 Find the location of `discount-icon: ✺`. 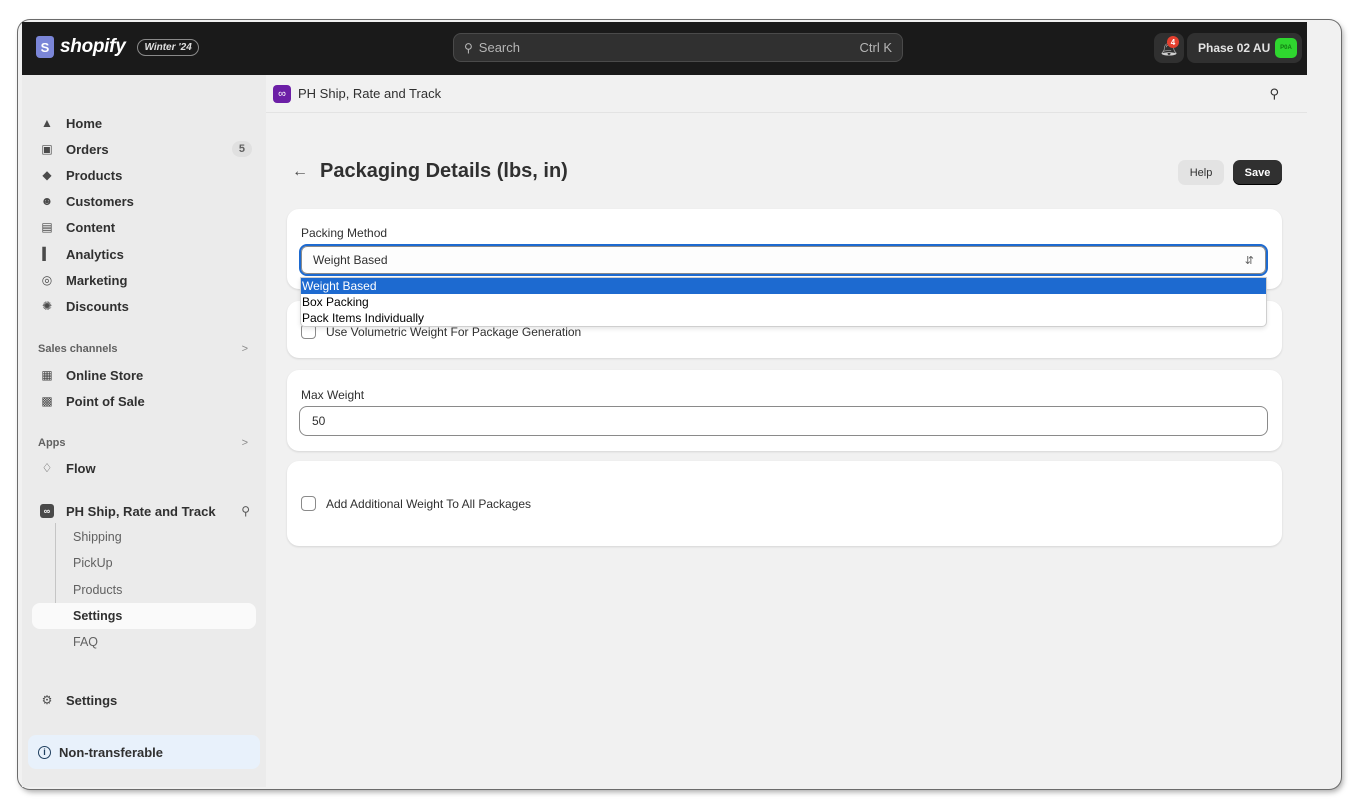

discount-icon: ✺ is located at coordinates (47, 306).